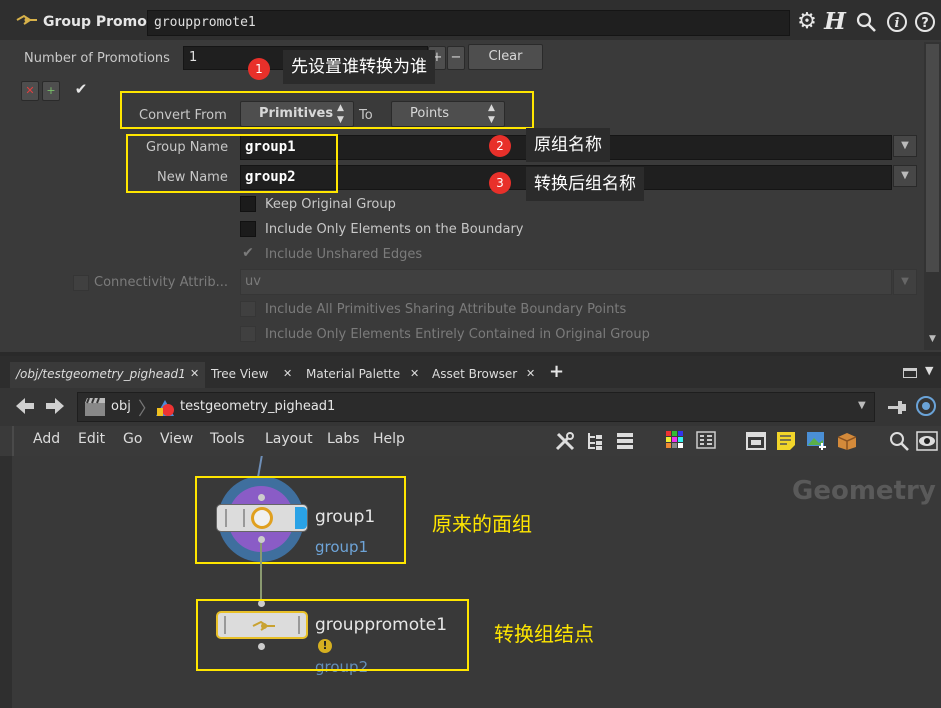  I want to click on tree-layout-icon, so click(595, 441).